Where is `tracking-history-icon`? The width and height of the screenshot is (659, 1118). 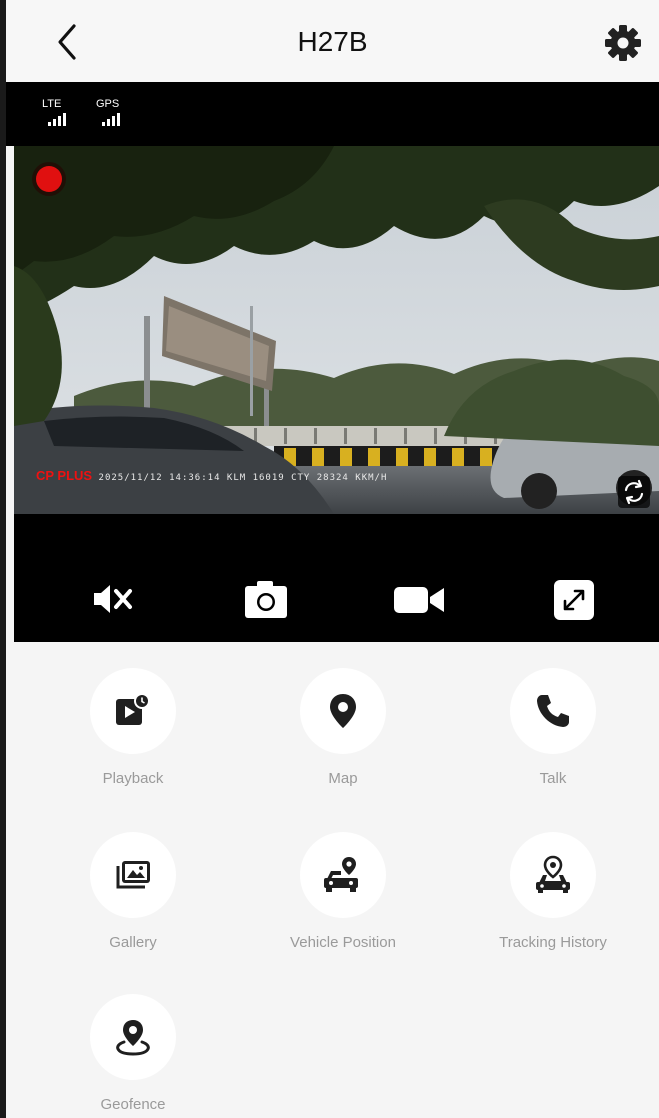 tracking-history-icon is located at coordinates (553, 874).